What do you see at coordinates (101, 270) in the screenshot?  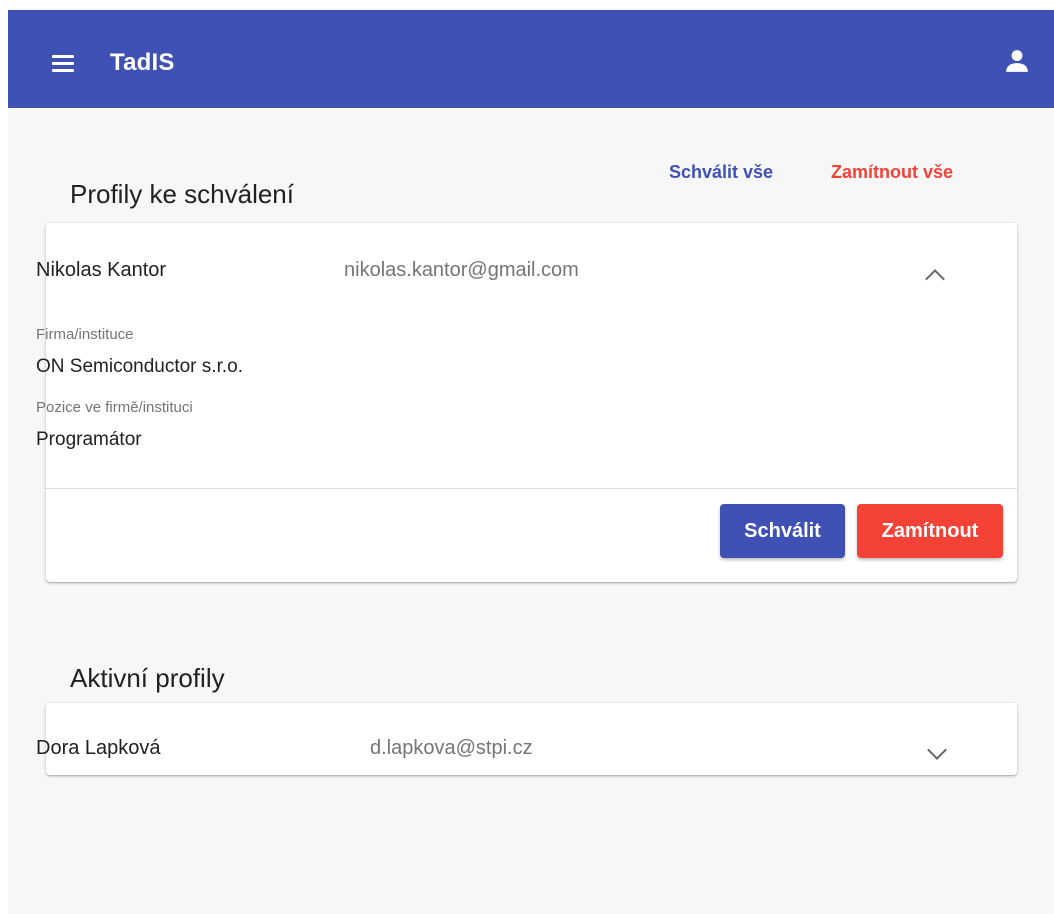 I see `profile-name: Nikolas Kantor` at bounding box center [101, 270].